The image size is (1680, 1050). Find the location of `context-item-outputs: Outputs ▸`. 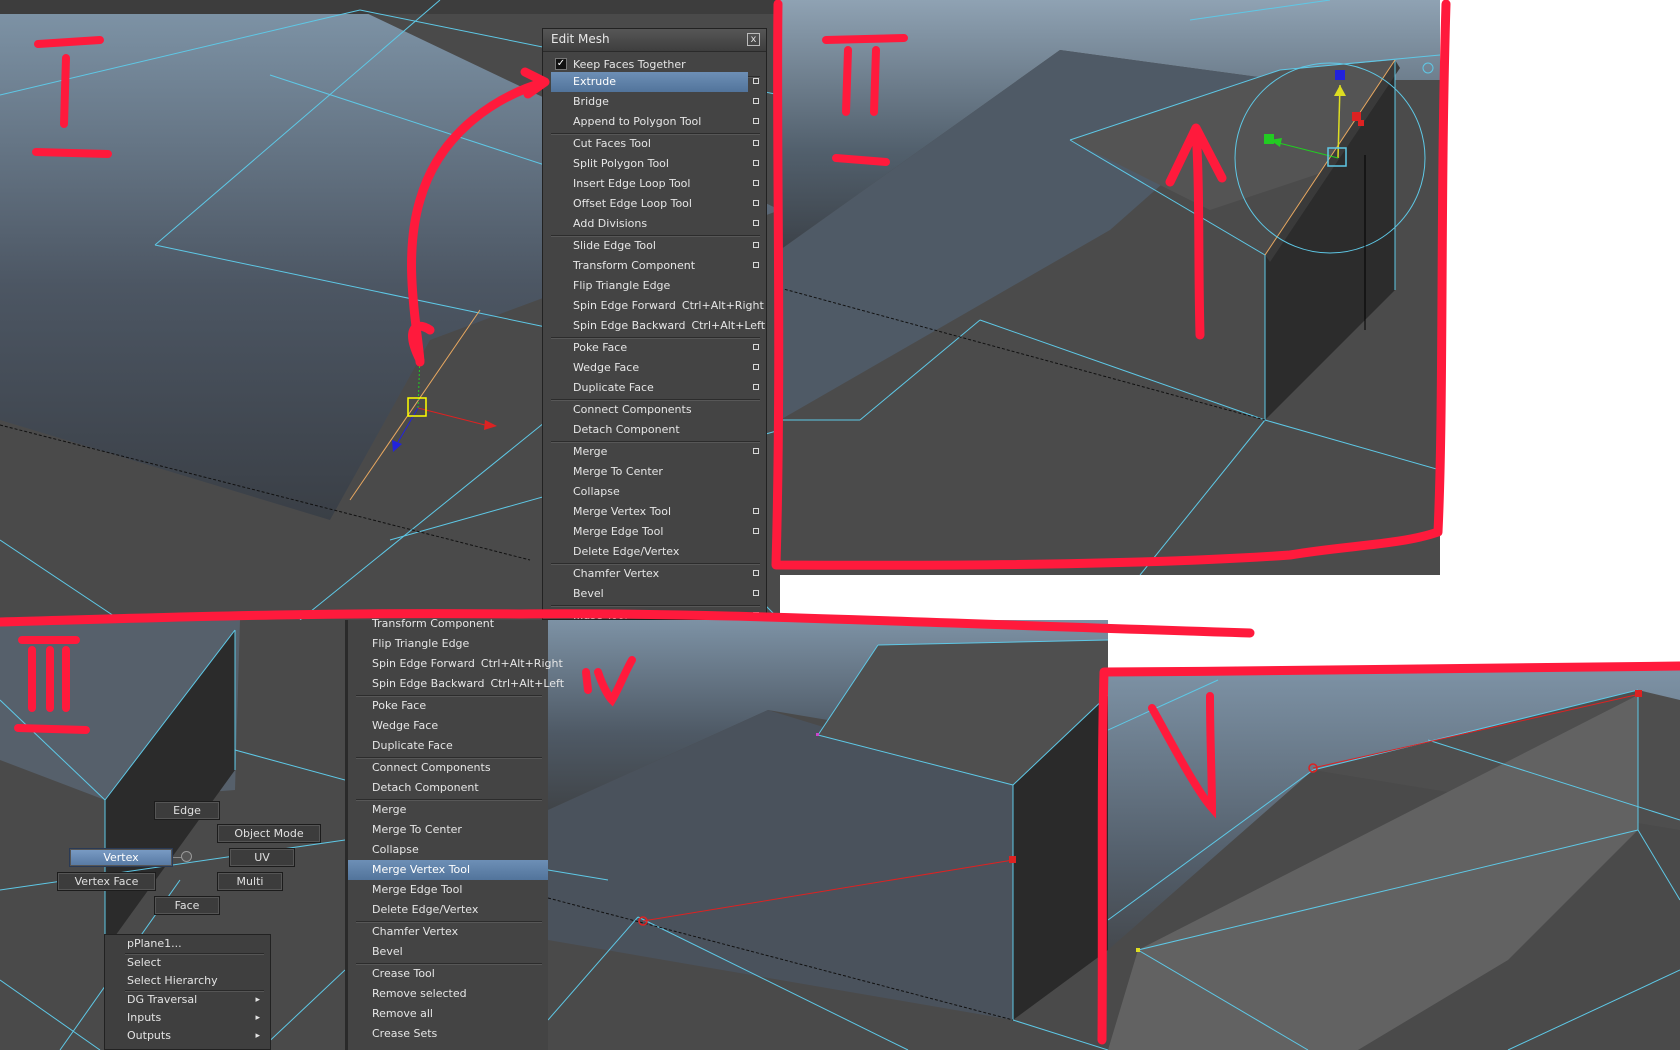

context-item-outputs: Outputs ▸ is located at coordinates (195, 1036).